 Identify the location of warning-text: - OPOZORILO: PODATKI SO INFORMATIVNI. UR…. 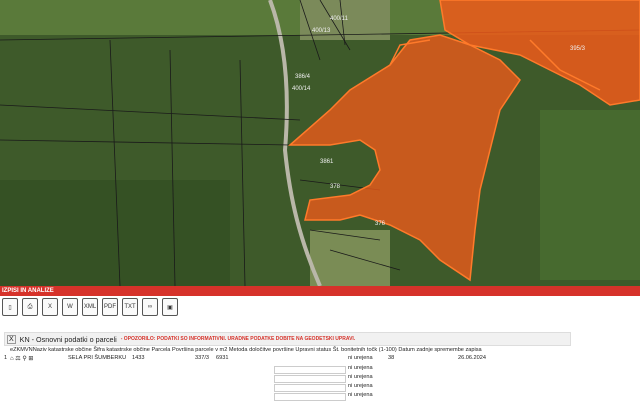
(238, 339).